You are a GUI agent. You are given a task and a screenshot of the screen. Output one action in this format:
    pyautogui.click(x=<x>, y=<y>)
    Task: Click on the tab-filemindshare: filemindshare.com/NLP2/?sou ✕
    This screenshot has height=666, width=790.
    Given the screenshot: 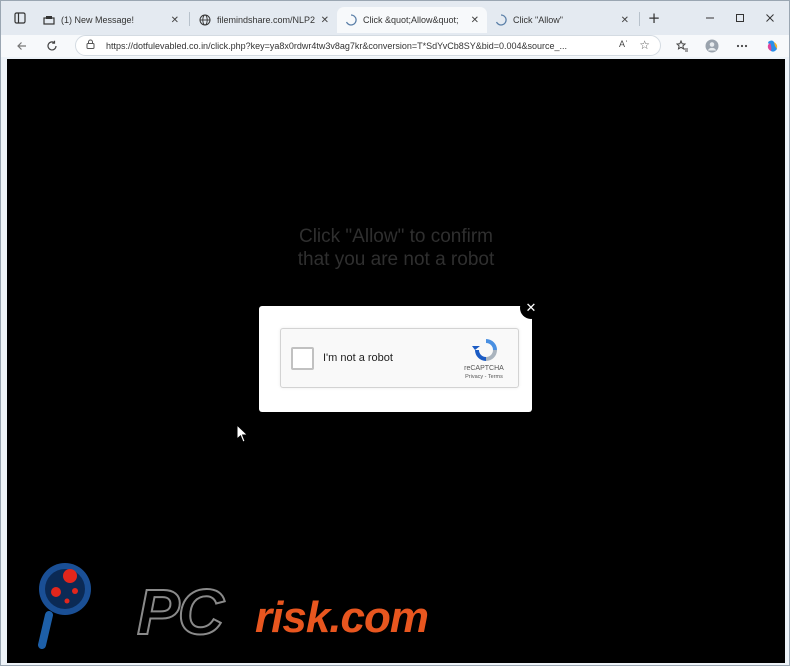 What is the action you would take?
    pyautogui.click(x=264, y=20)
    